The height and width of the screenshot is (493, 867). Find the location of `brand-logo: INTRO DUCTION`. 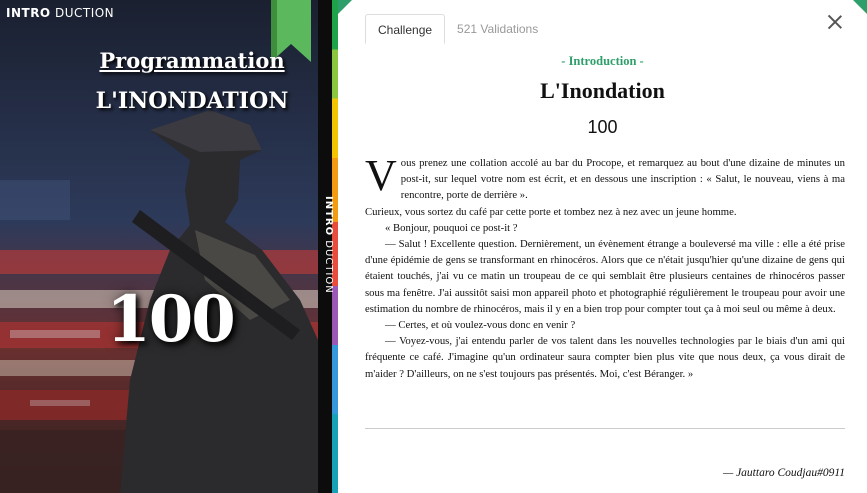

brand-logo: INTRO DUCTION is located at coordinates (60, 13).